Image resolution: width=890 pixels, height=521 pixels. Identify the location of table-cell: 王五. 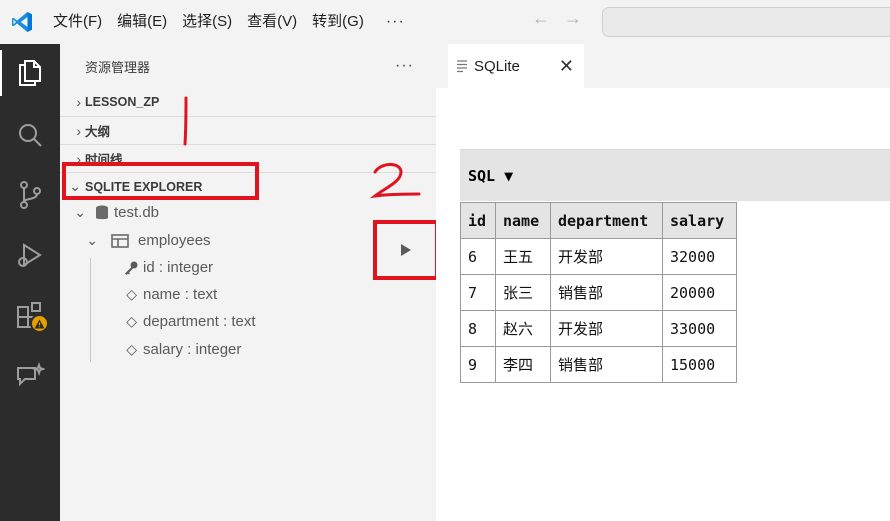
(523, 256).